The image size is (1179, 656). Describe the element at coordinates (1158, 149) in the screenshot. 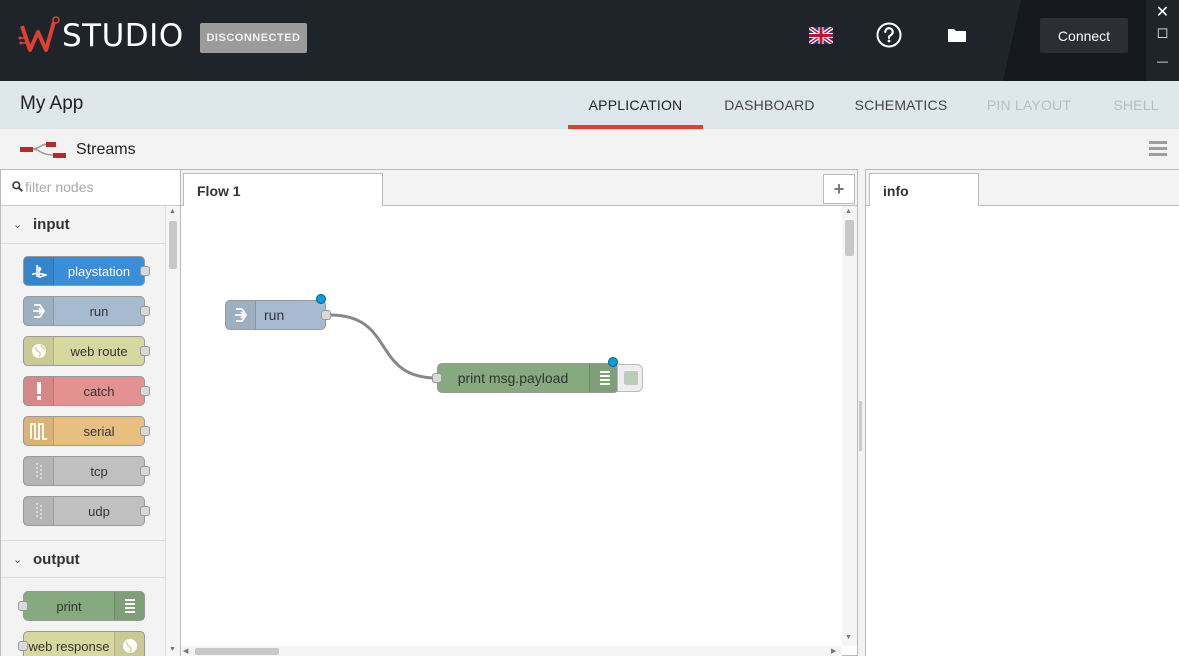

I see `menu-icon` at that location.